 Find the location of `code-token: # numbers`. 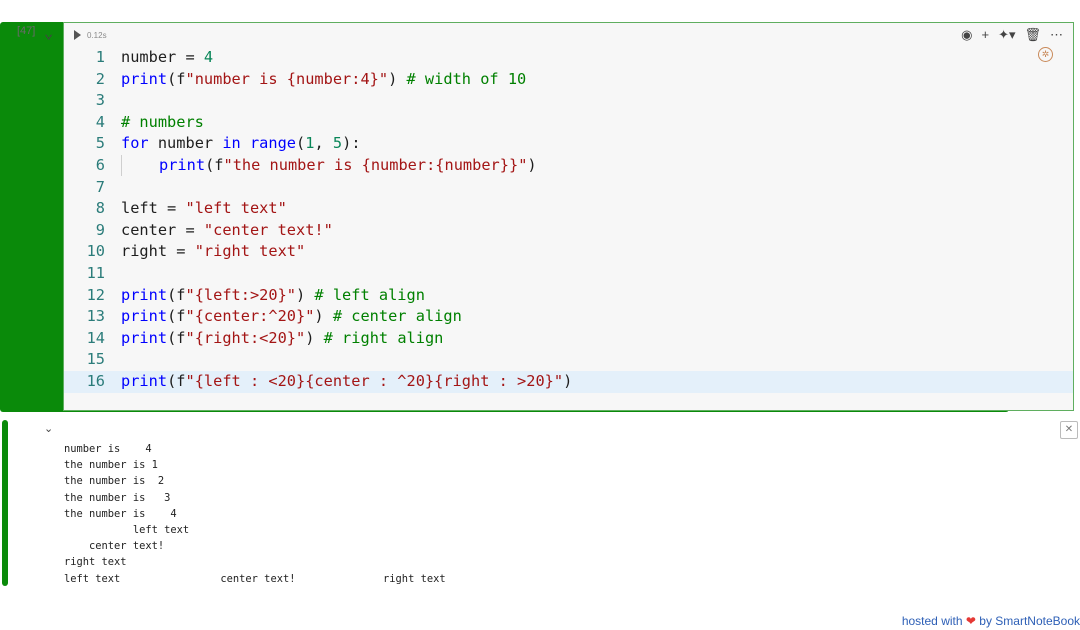

code-token: # numbers is located at coordinates (162, 121).